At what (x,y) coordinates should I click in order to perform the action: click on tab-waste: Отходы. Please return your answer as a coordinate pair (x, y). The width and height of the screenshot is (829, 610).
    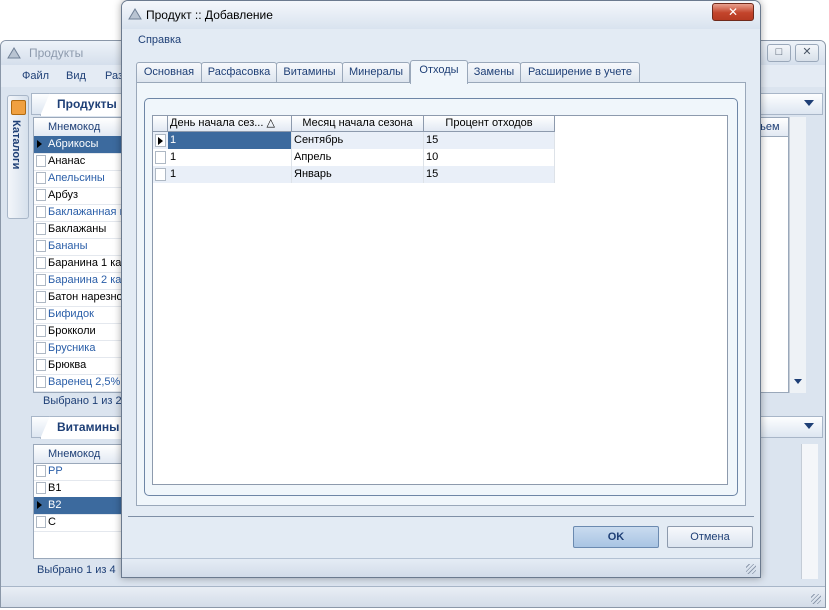
    Looking at the image, I should click on (439, 72).